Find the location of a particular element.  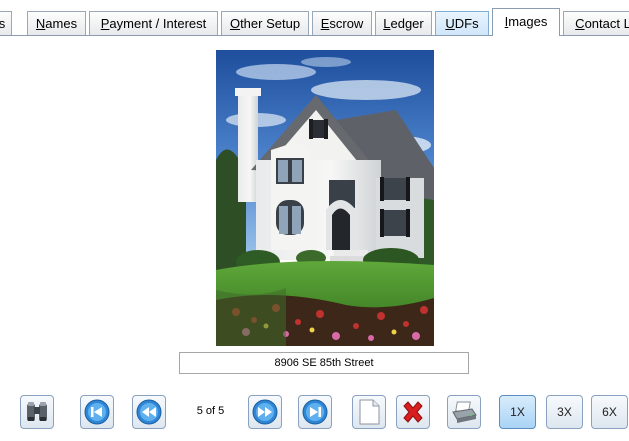

zoom-6x-button: 6X is located at coordinates (609, 412).